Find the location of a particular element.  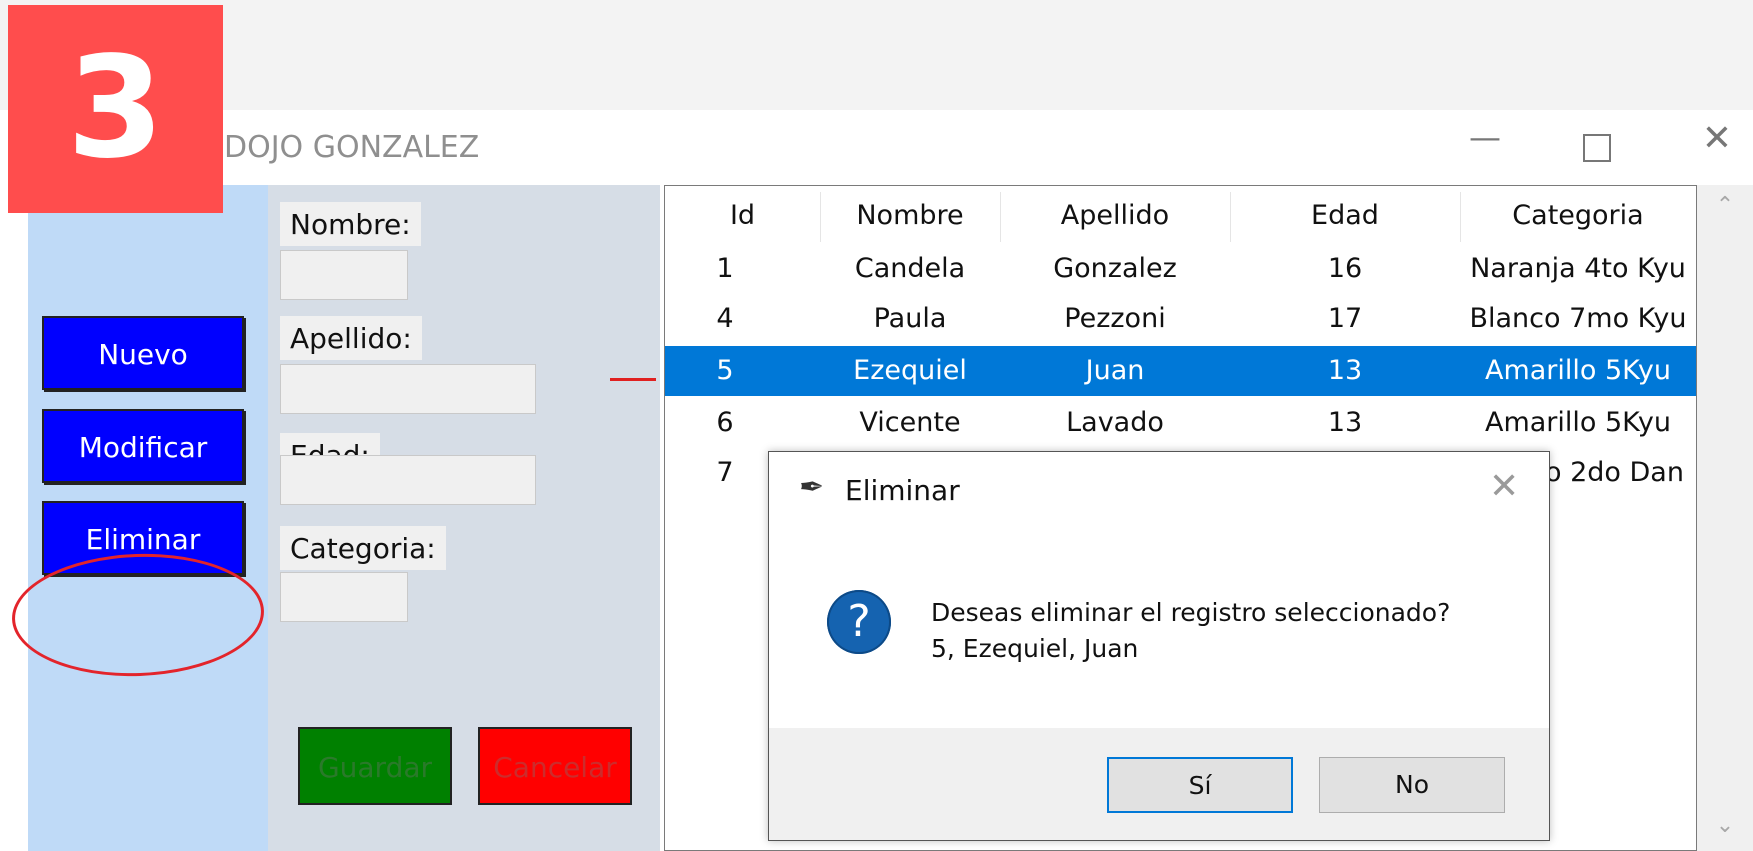

nuevo-button: Nuevo is located at coordinates (143, 353).